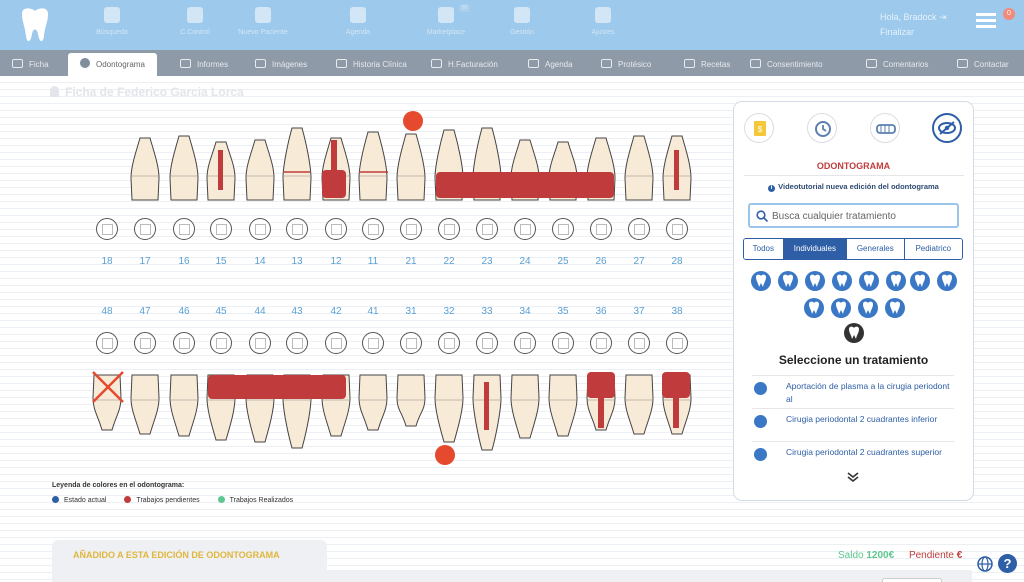 This screenshot has width=1024, height=582. What do you see at coordinates (913, 25) in the screenshot?
I see `user-area: Hola, Bradock ⇥ Finalizar` at bounding box center [913, 25].